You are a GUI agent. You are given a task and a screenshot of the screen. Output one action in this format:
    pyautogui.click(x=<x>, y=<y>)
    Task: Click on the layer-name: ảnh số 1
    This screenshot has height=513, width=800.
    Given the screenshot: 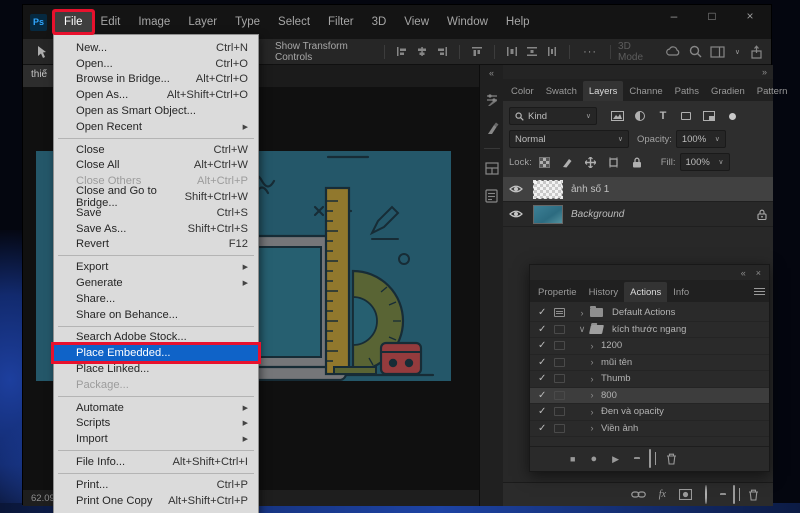 What is the action you would take?
    pyautogui.click(x=590, y=189)
    